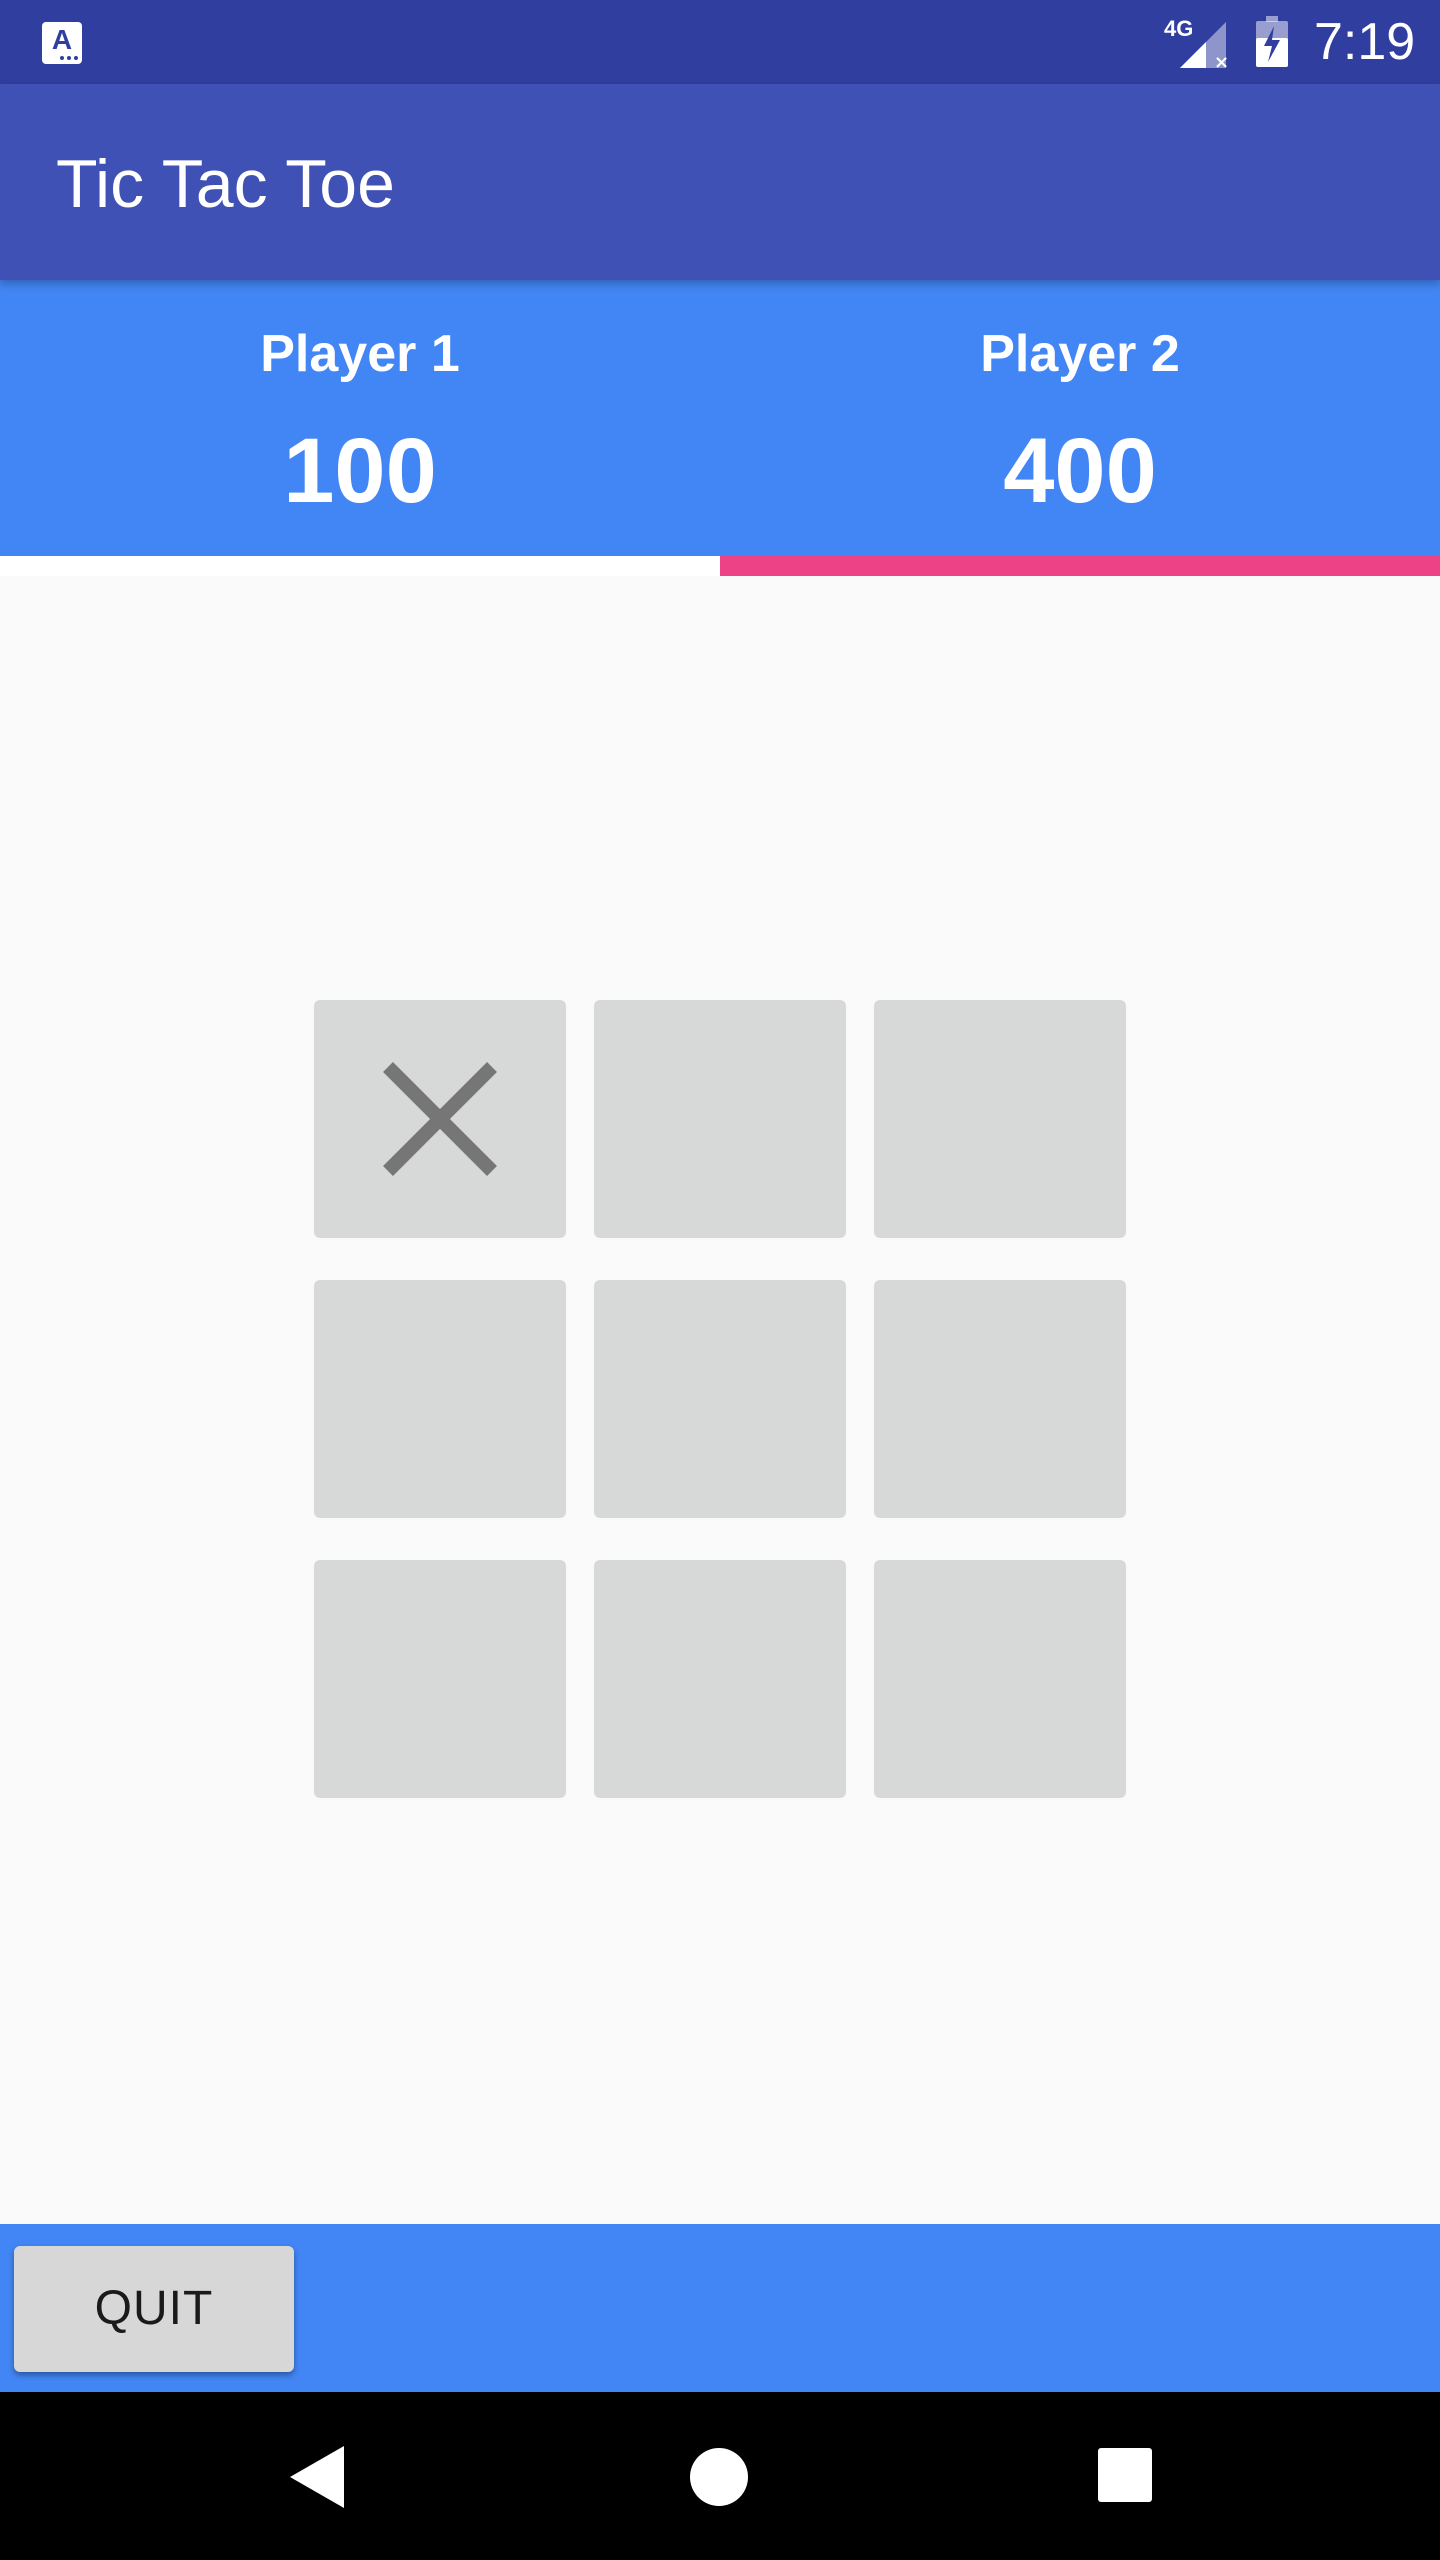  Describe the element at coordinates (1365, 42) in the screenshot. I see `clock: 7:19` at that location.